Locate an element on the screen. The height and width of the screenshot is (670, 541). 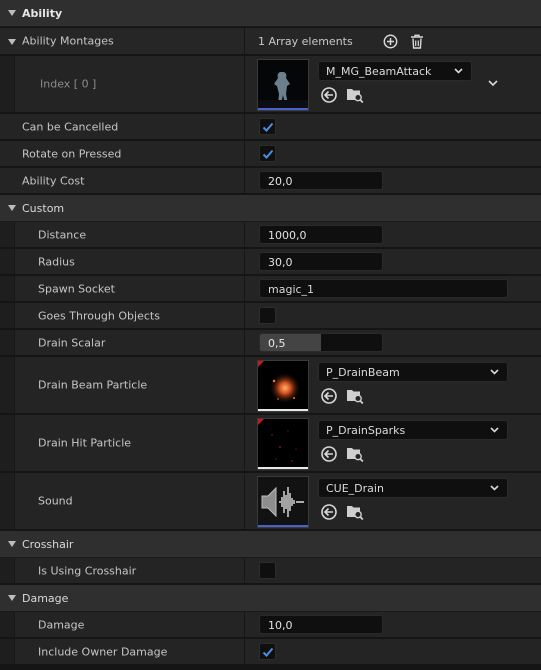
trash-icon is located at coordinates (417, 41).